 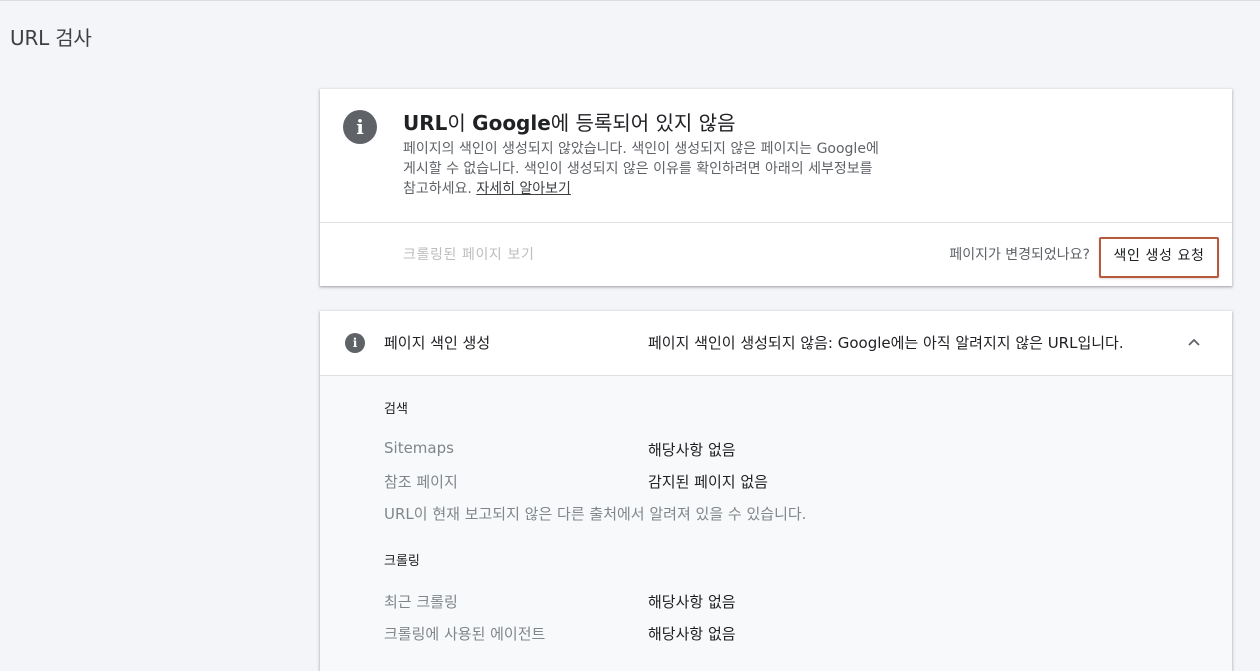 What do you see at coordinates (708, 482) in the screenshot?
I see `referring-page-value: 감지된 페이지 없음` at bounding box center [708, 482].